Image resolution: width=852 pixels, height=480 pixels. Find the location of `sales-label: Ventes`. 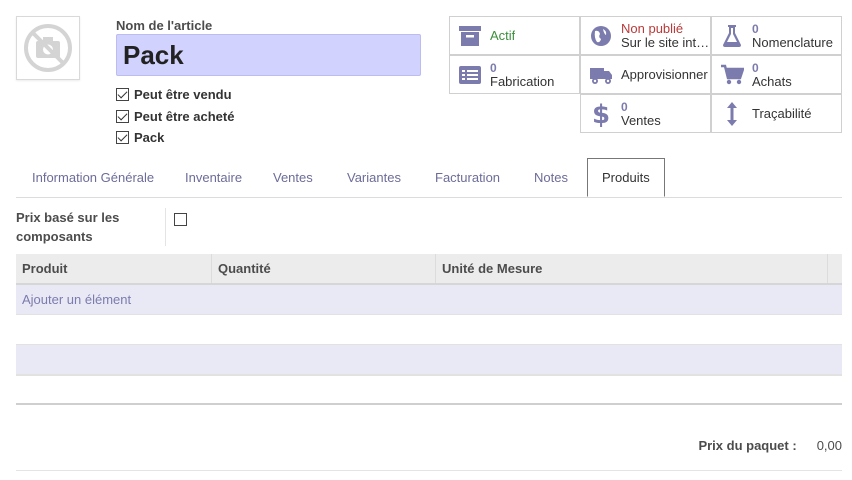

sales-label: Ventes is located at coordinates (641, 120).